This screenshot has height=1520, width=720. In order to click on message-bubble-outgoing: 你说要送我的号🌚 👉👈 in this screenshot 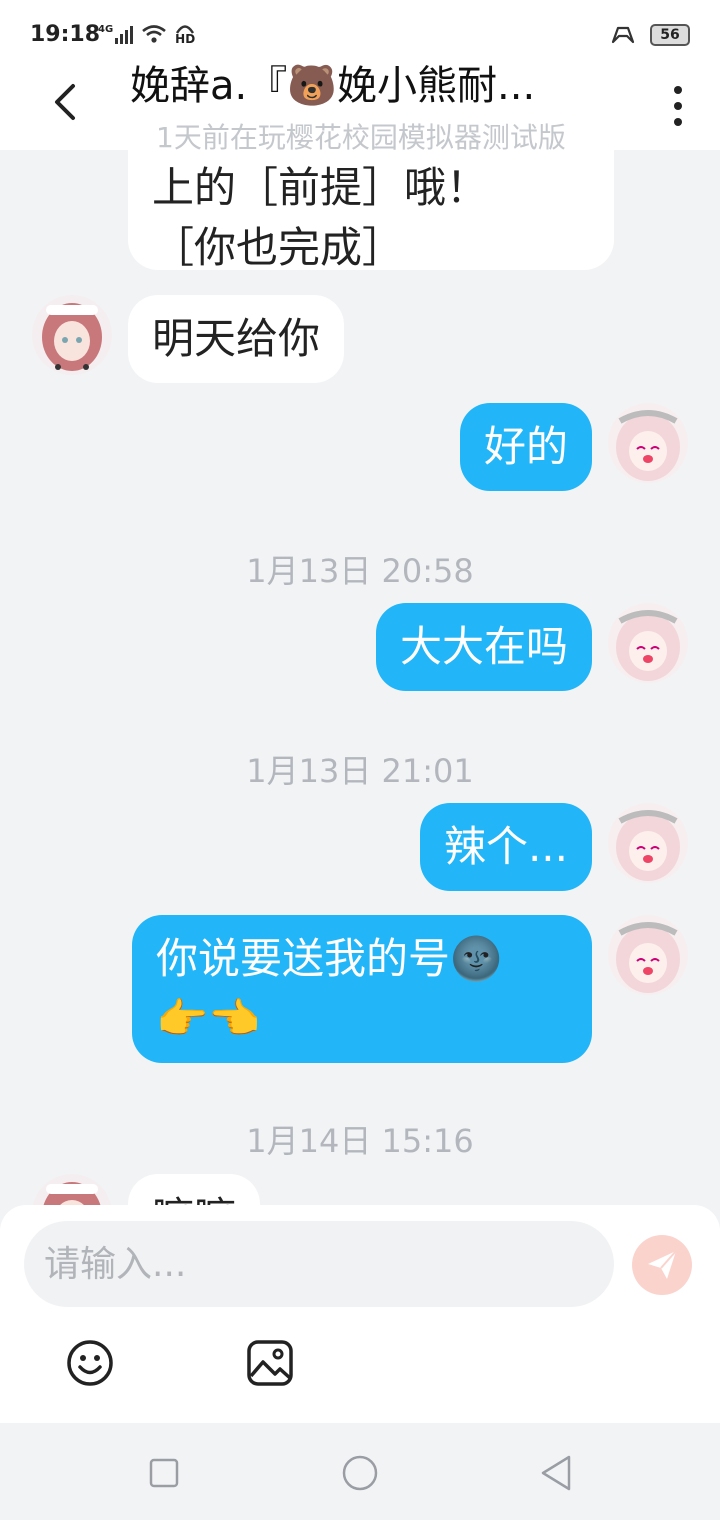, I will do `click(362, 989)`.